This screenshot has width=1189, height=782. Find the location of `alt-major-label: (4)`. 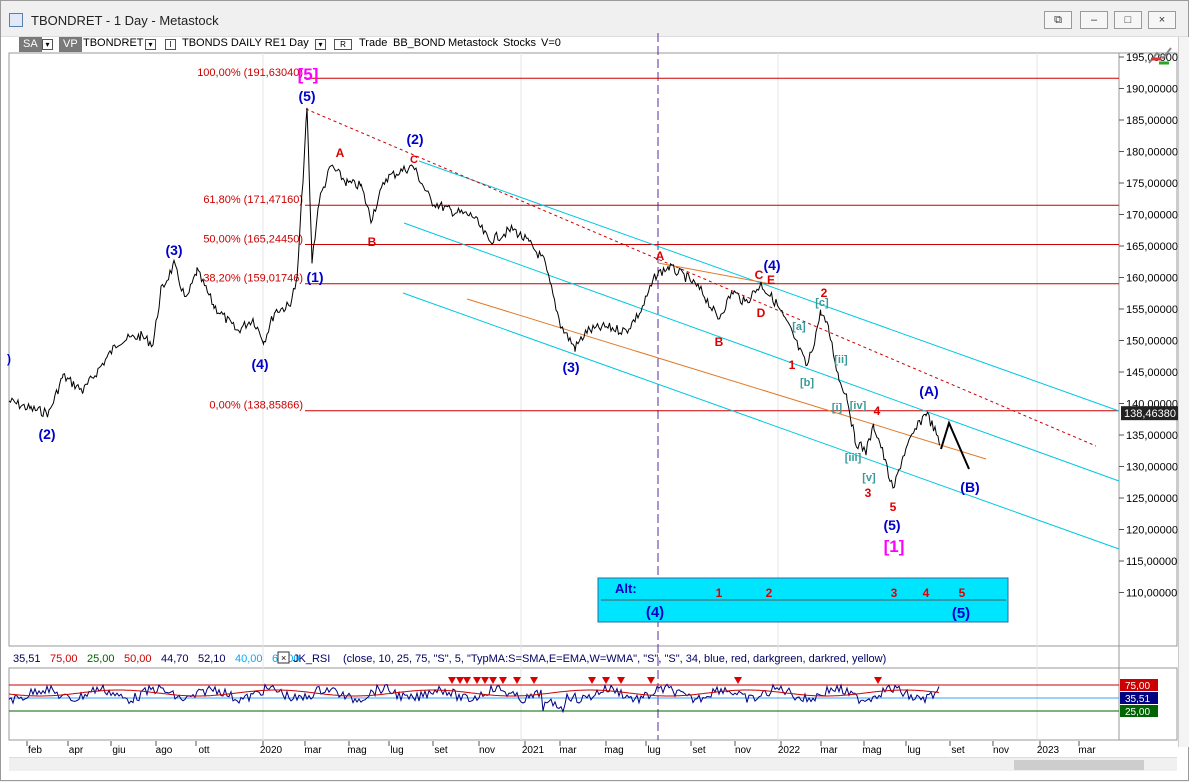

alt-major-label: (4) is located at coordinates (655, 612).